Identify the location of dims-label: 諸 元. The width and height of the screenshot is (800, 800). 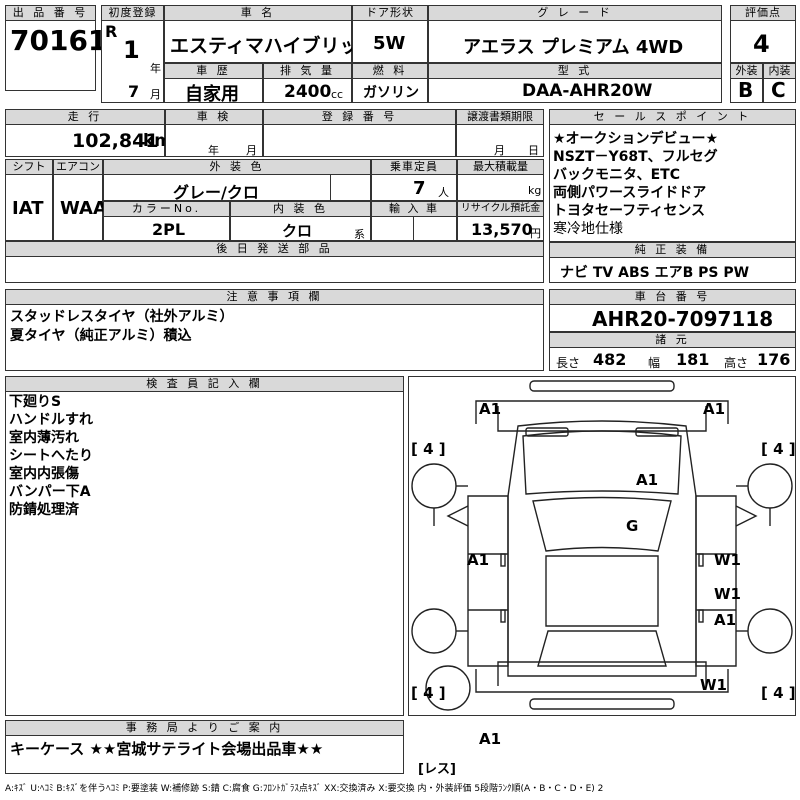
(672, 340).